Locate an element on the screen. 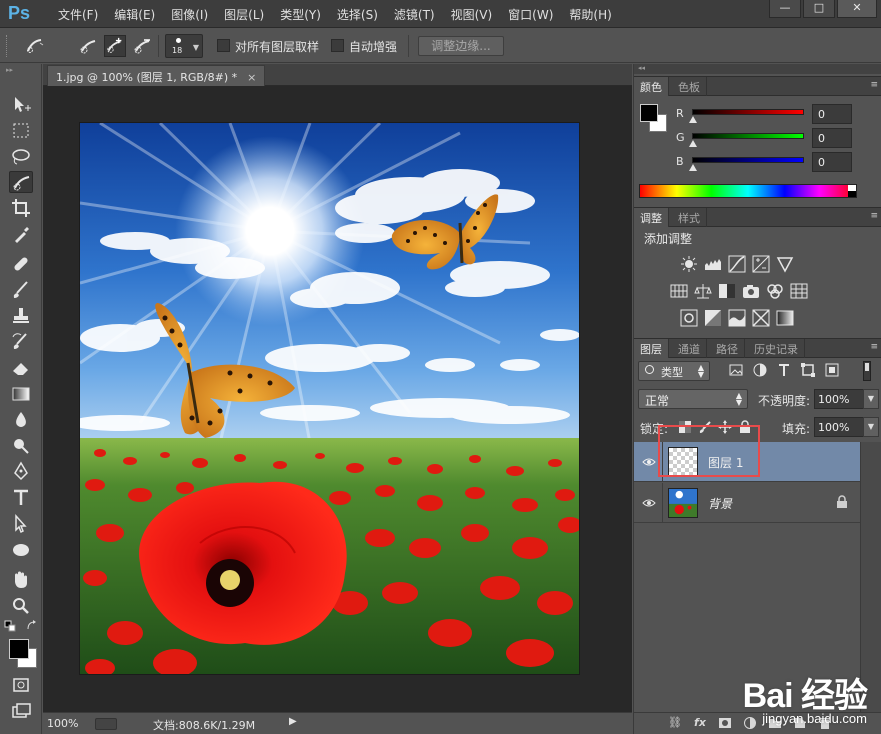 This screenshot has width=881, height=734. green-slider is located at coordinates (748, 136).